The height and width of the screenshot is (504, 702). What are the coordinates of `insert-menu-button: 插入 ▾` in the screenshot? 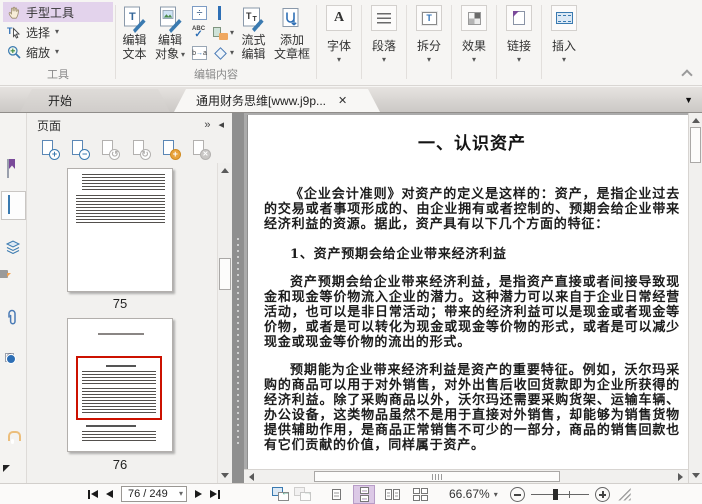 It's located at (564, 43).